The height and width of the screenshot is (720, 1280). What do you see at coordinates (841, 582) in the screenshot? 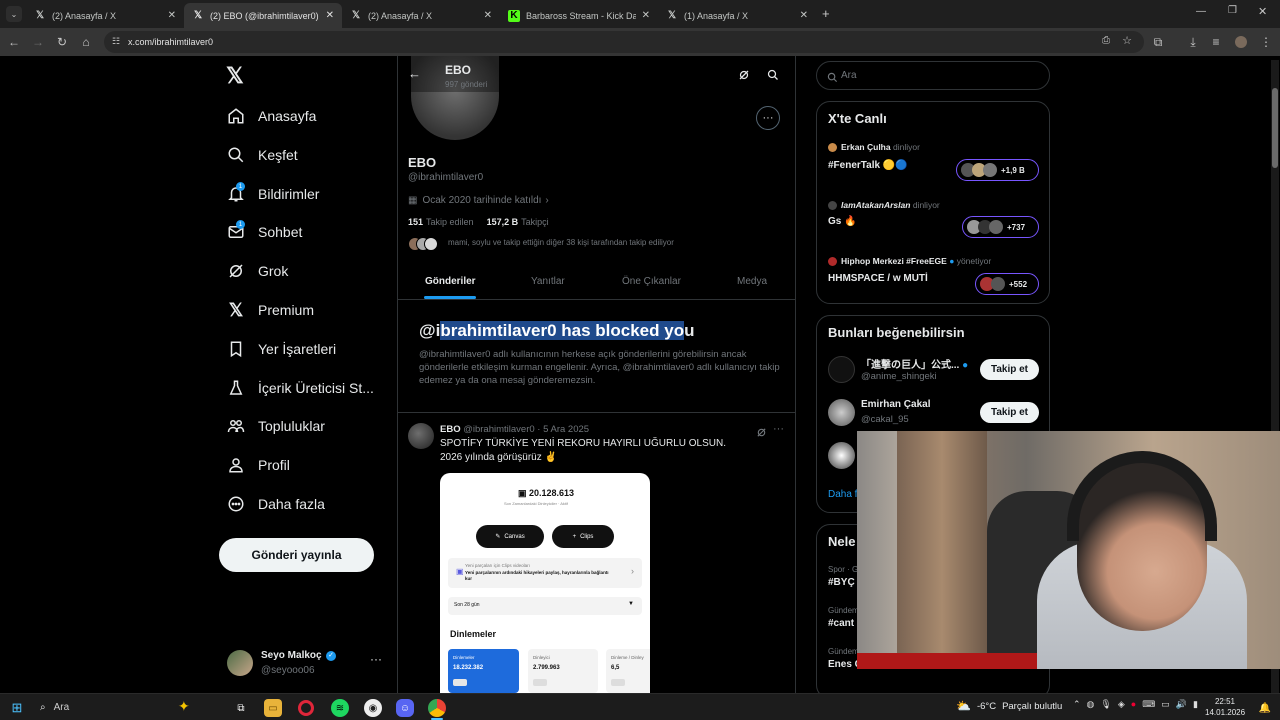
I see `trend-name: #BYÇ` at bounding box center [841, 582].